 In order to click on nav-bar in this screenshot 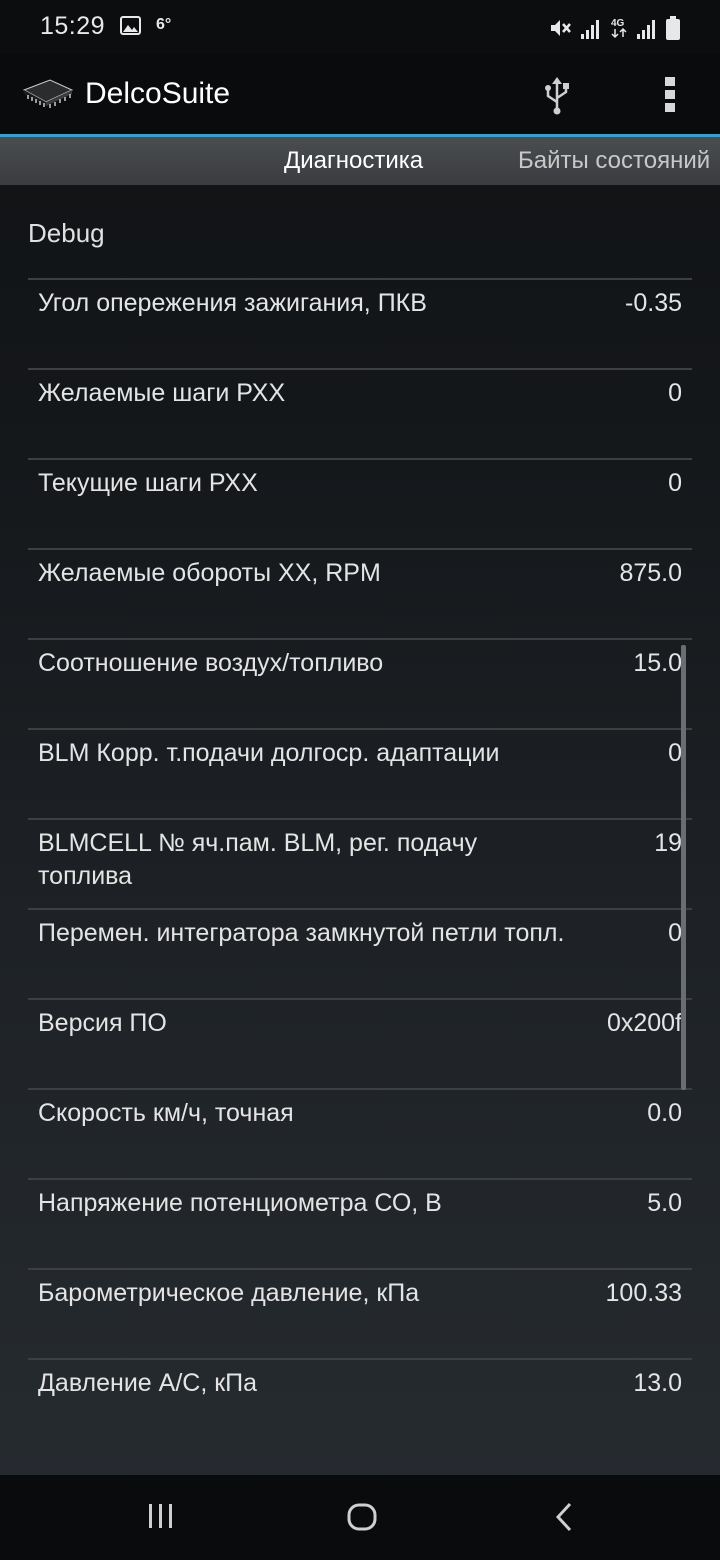, I will do `click(360, 1517)`.